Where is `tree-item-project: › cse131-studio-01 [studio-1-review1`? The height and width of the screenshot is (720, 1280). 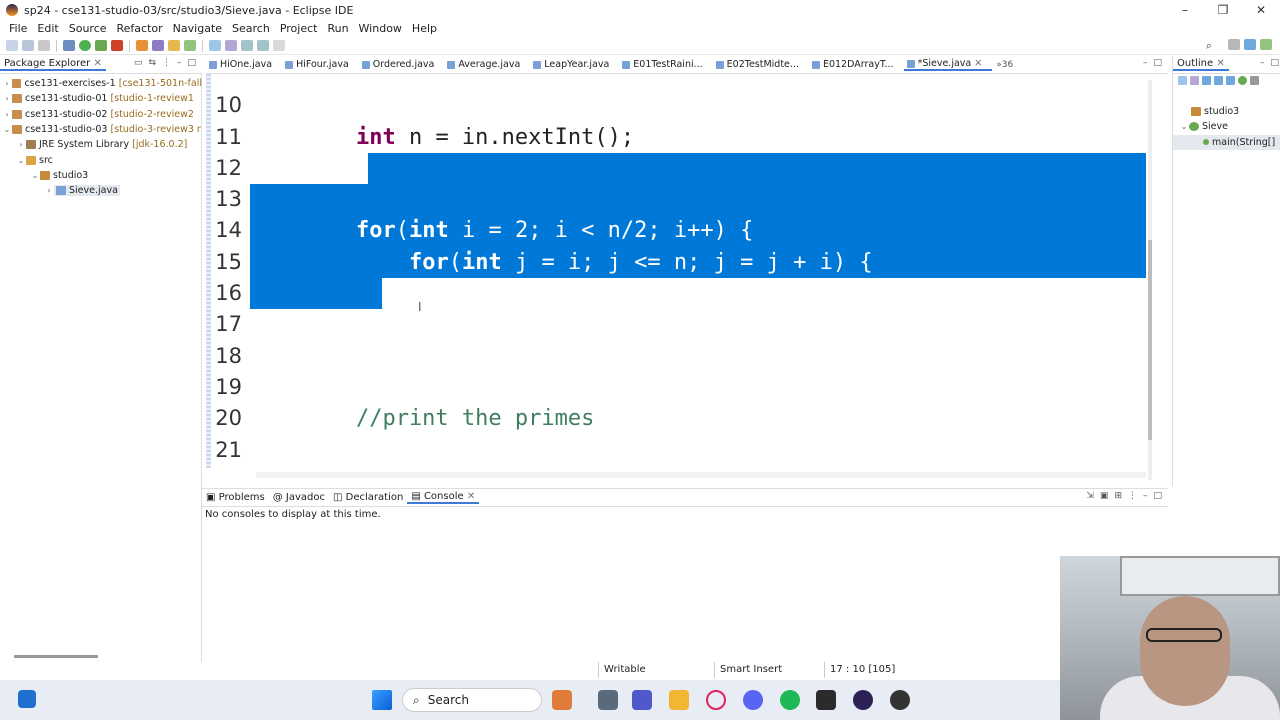 tree-item-project: › cse131-studio-01 [studio-1-review1 is located at coordinates (101, 98).